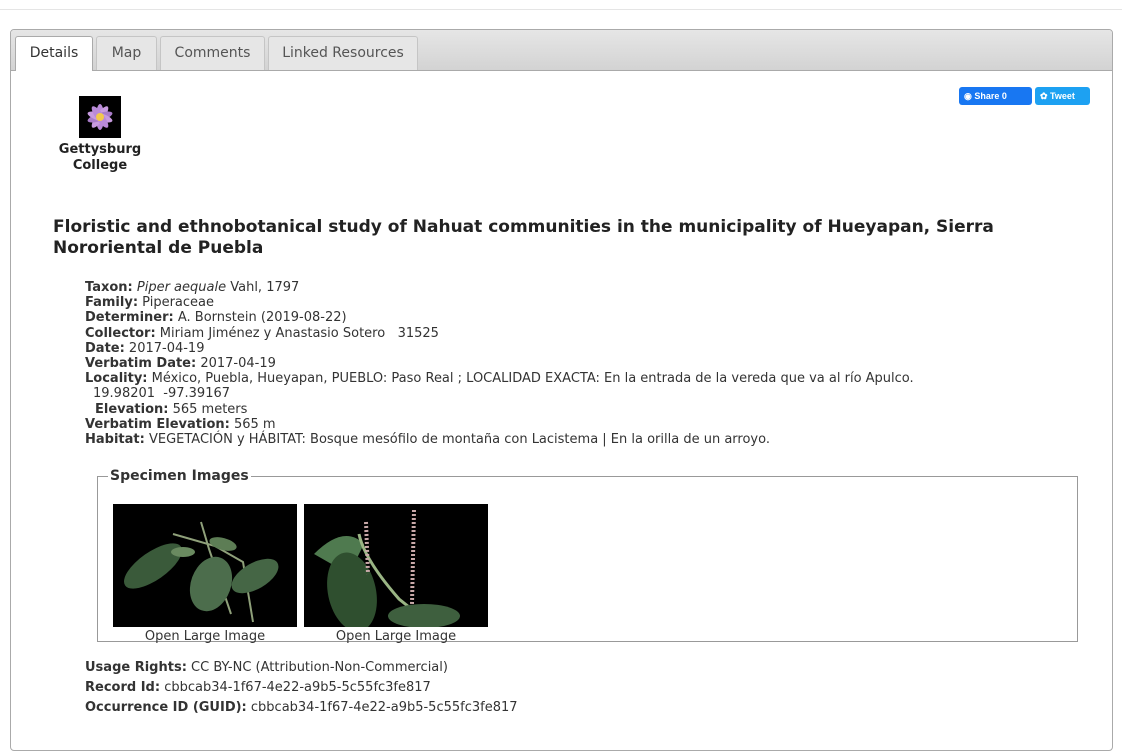 This screenshot has height=751, width=1122. I want to click on habitat-label: Habitat:, so click(115, 440).